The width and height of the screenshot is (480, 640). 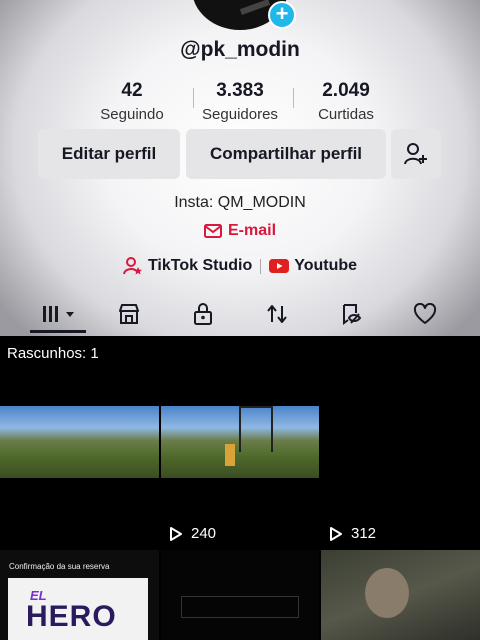 I want to click on add-avatar-icon: +, so click(x=282, y=15).